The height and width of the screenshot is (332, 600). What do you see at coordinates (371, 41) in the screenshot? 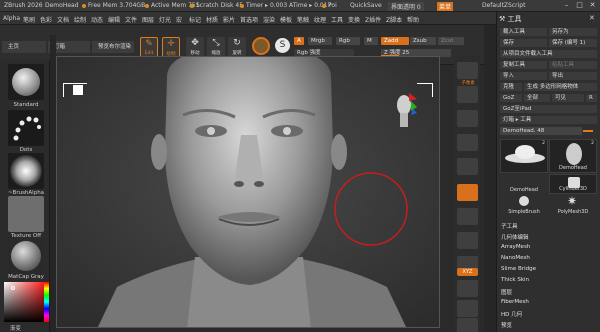
I see `m-toggle: M` at bounding box center [371, 41].